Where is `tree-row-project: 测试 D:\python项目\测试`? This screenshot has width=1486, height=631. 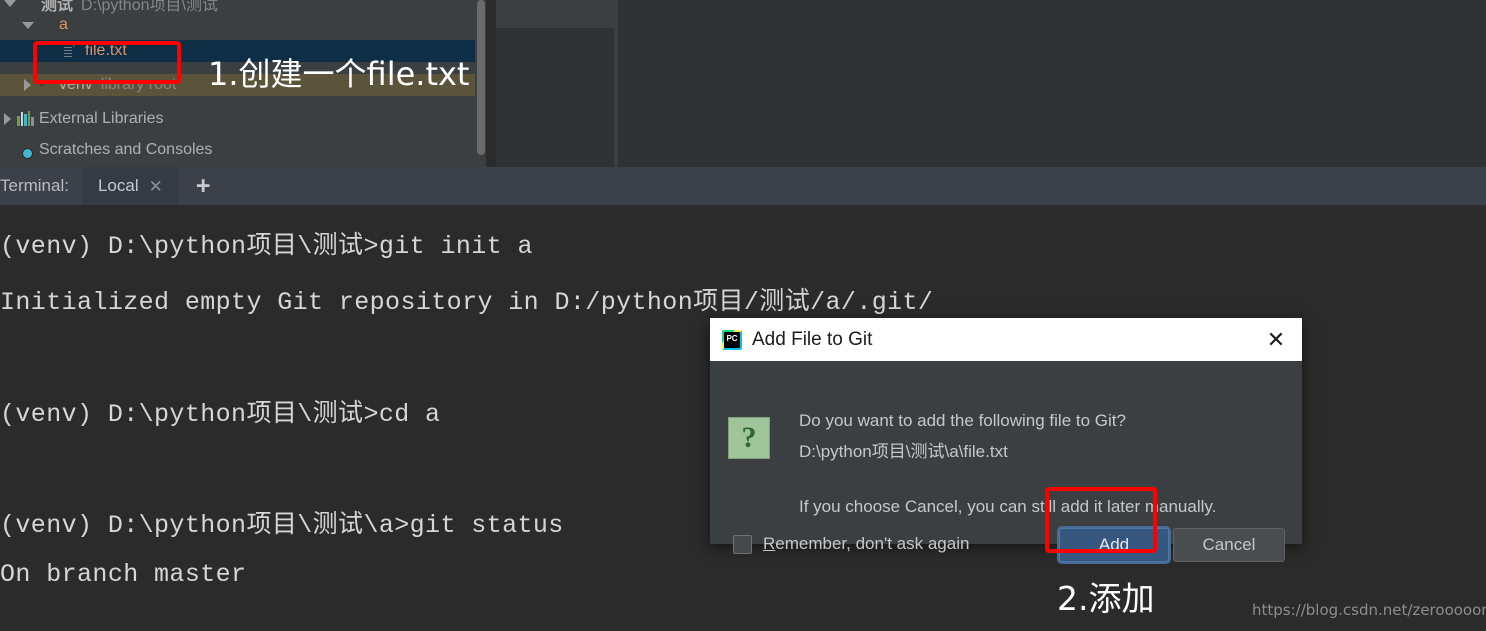
tree-row-project: 测试 D:\python项目\测试 is located at coordinates (243, 7).